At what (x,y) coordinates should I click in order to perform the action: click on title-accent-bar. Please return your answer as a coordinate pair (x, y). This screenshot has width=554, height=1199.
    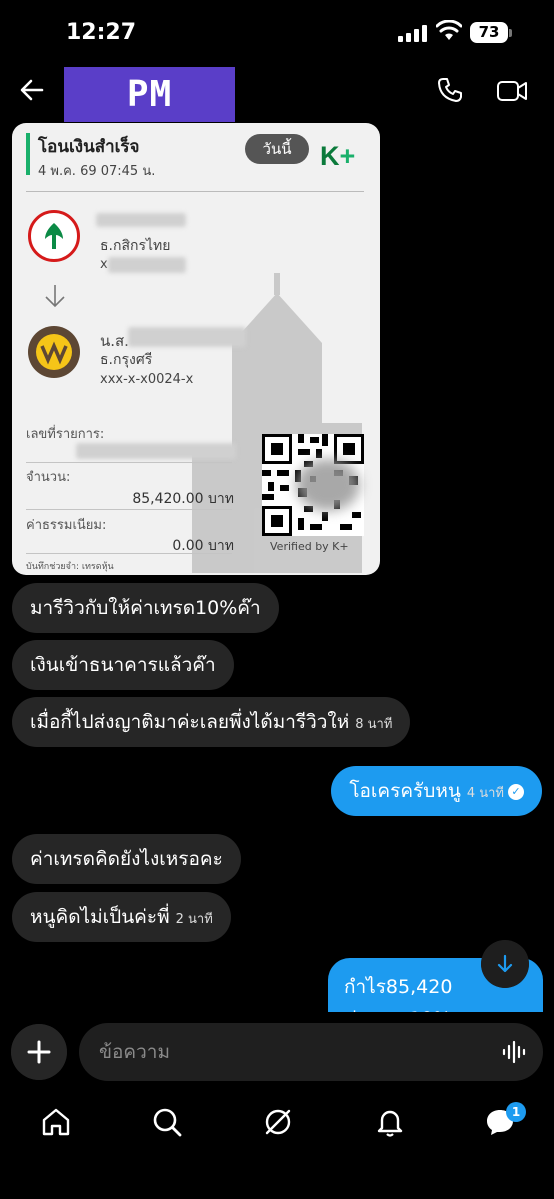
    Looking at the image, I should click on (28, 154).